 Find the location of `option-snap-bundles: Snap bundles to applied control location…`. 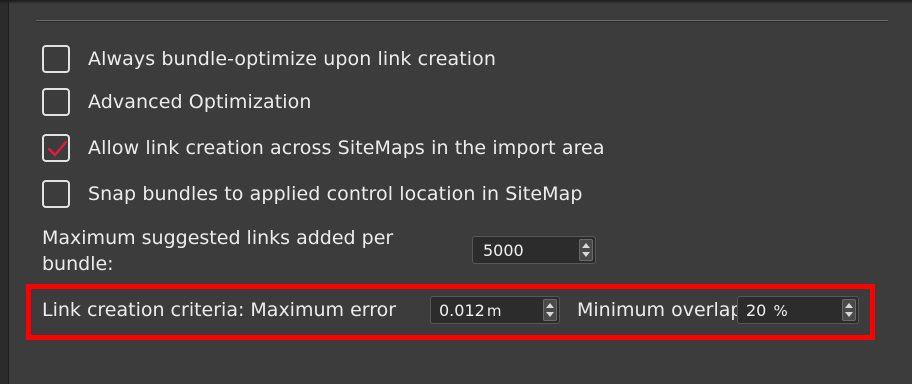

option-snap-bundles: Snap bundles to applied control location… is located at coordinates (312, 194).